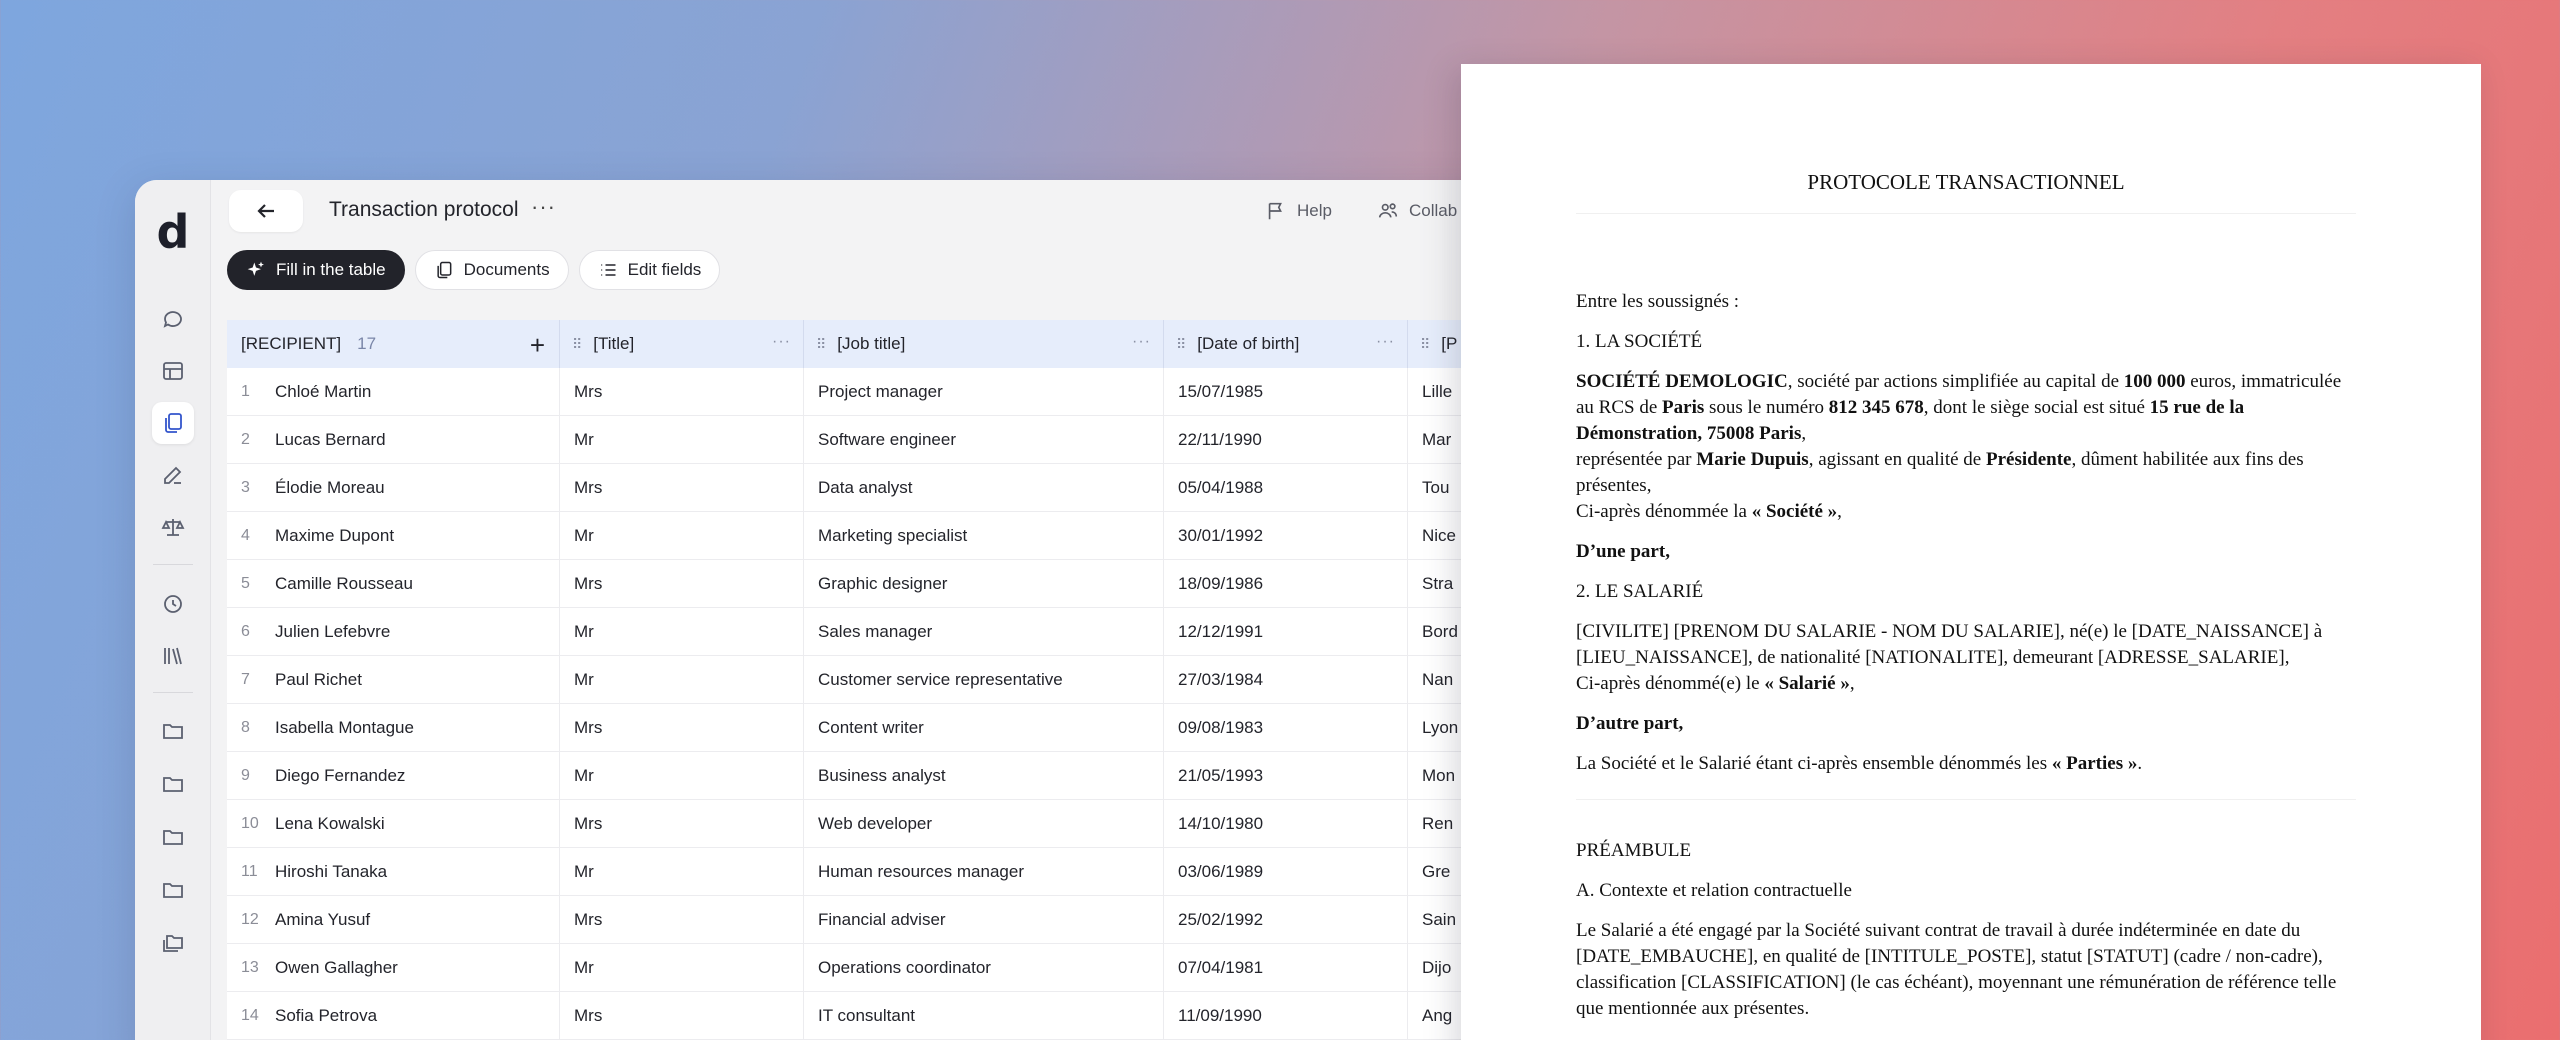 Image resolution: width=2560 pixels, height=1040 pixels. Describe the element at coordinates (984, 776) in the screenshot. I see `cell-job: Business analyst` at that location.